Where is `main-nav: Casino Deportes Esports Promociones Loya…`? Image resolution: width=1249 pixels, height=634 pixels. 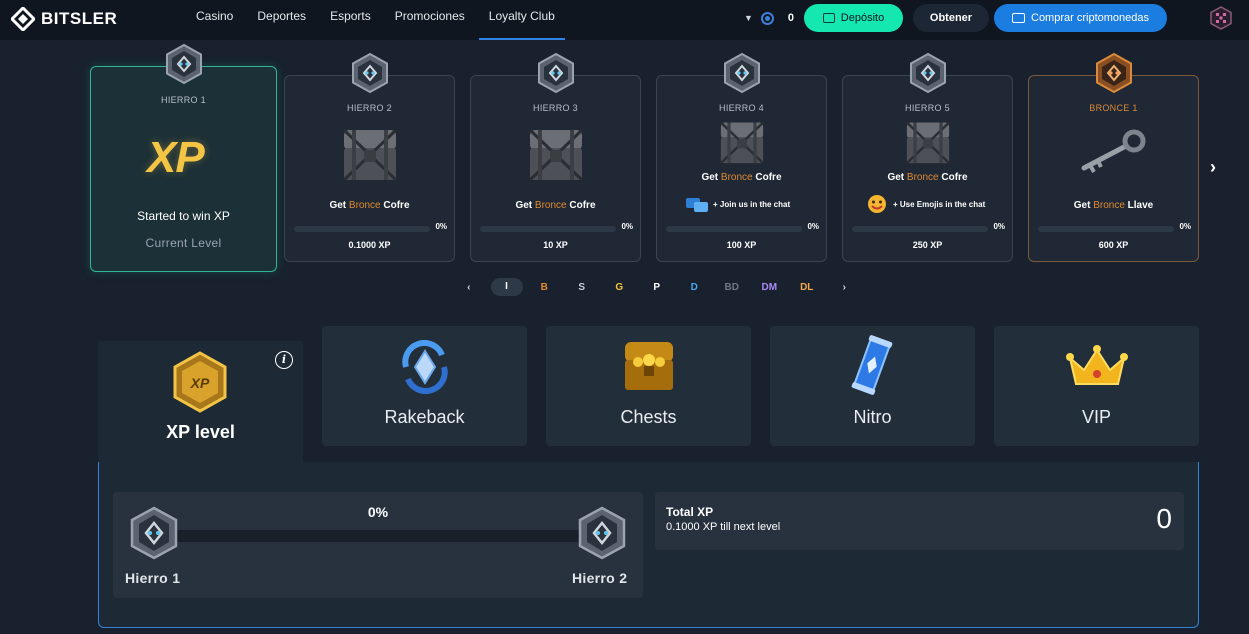 main-nav: Casino Deportes Esports Promociones Loya… is located at coordinates (375, 20).